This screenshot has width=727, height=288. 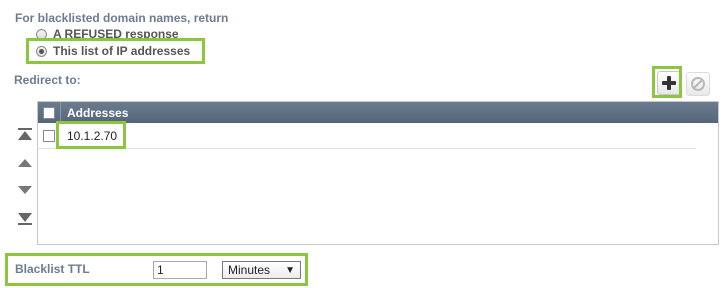 What do you see at coordinates (367, 136) in the screenshot?
I see `table-row: 10.1.2.70` at bounding box center [367, 136].